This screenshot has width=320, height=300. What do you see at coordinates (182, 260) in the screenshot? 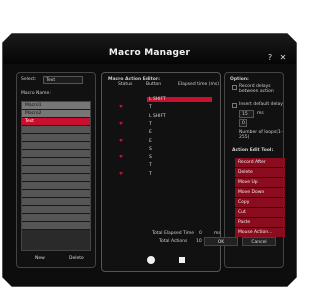
I see `stop-button` at bounding box center [182, 260].